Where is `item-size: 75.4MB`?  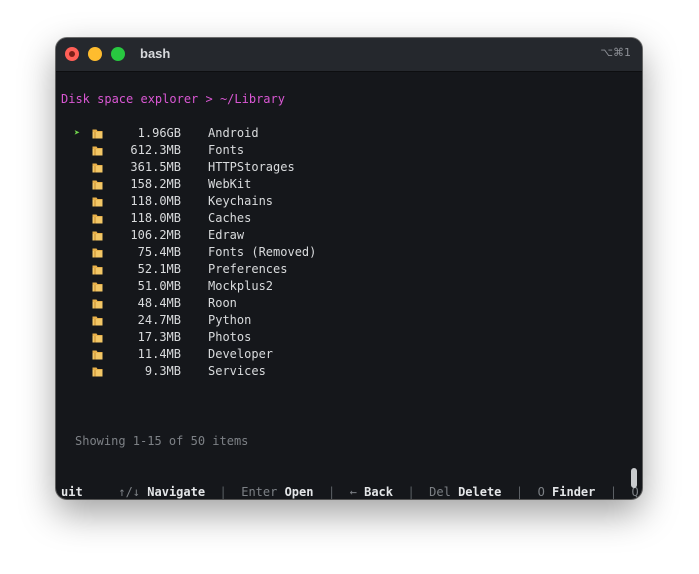
item-size: 75.4MB is located at coordinates (159, 252).